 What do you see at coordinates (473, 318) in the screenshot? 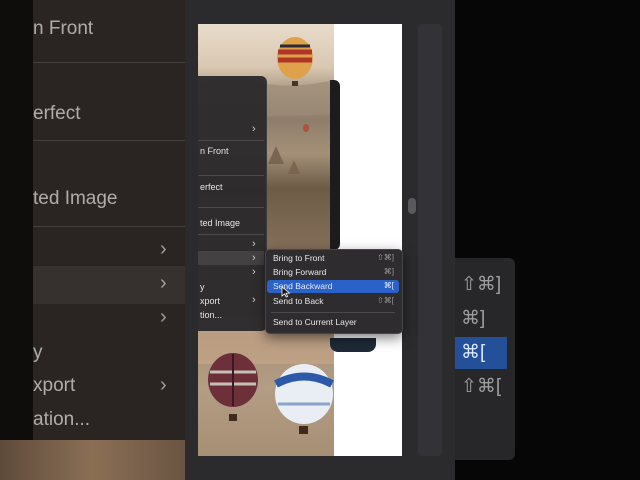
I see `zoomed-shortcut: ⌘]` at bounding box center [473, 318].